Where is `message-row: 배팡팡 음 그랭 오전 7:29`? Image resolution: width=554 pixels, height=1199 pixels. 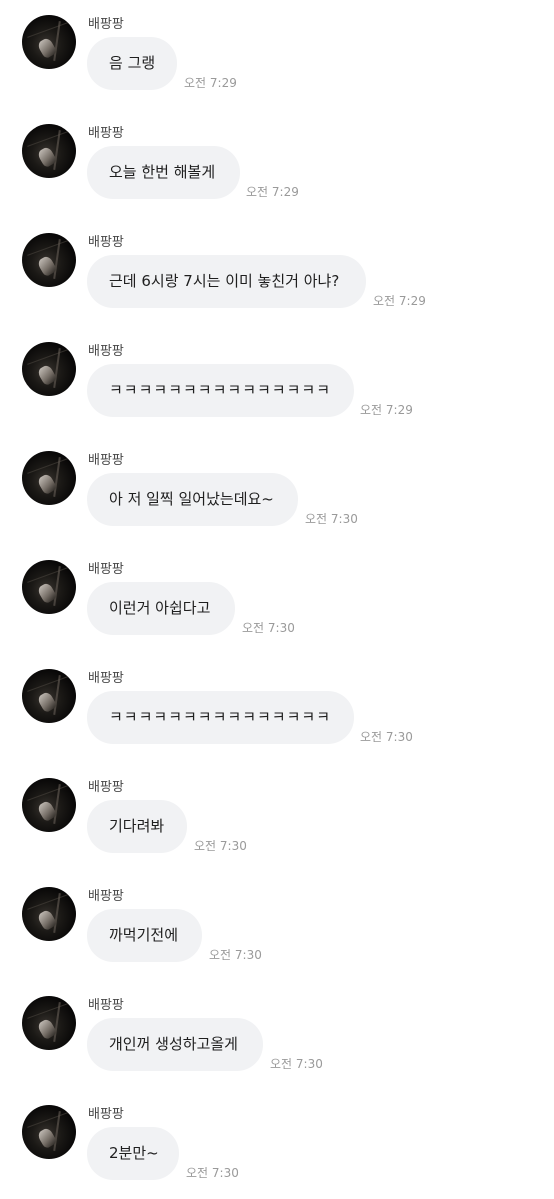
message-row: 배팡팡 음 그랭 오전 7:29 is located at coordinates (277, 54).